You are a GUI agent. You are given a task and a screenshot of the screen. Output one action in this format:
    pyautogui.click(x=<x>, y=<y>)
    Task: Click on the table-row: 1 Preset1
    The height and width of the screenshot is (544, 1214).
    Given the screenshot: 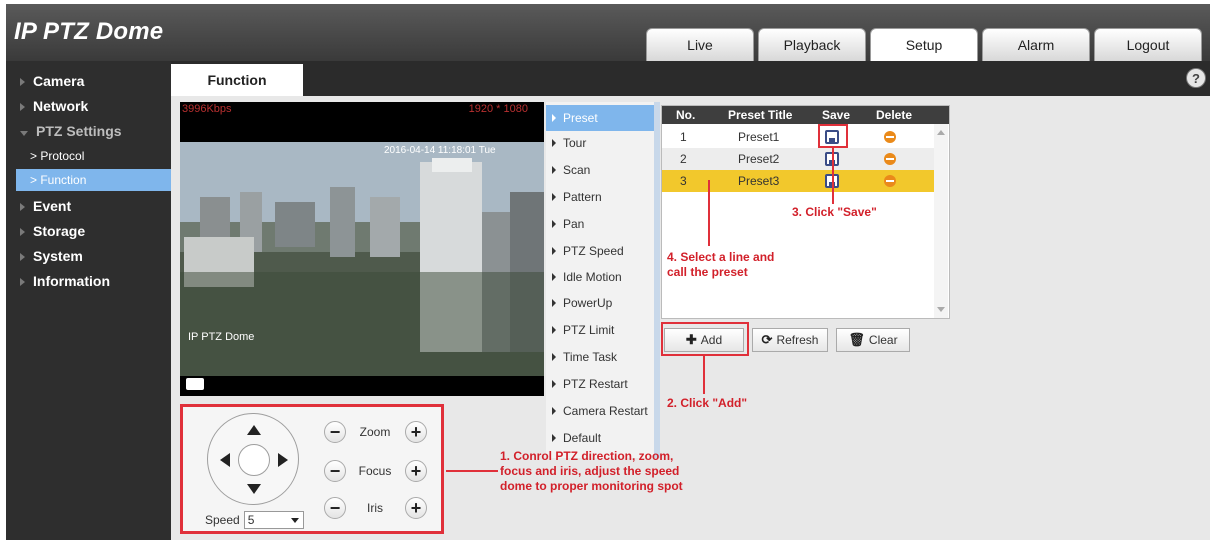 What is the action you would take?
    pyautogui.click(x=798, y=137)
    